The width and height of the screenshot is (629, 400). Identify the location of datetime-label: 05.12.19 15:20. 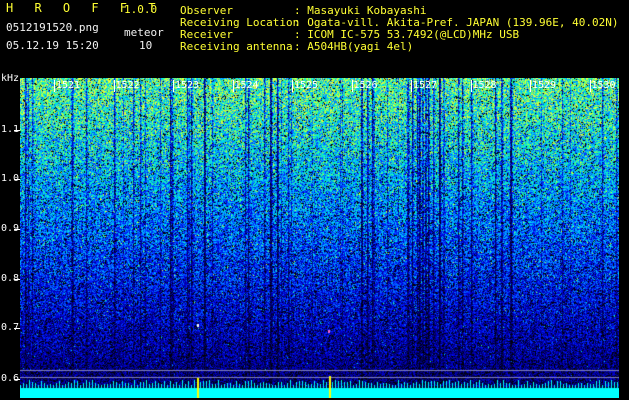
(52, 45).